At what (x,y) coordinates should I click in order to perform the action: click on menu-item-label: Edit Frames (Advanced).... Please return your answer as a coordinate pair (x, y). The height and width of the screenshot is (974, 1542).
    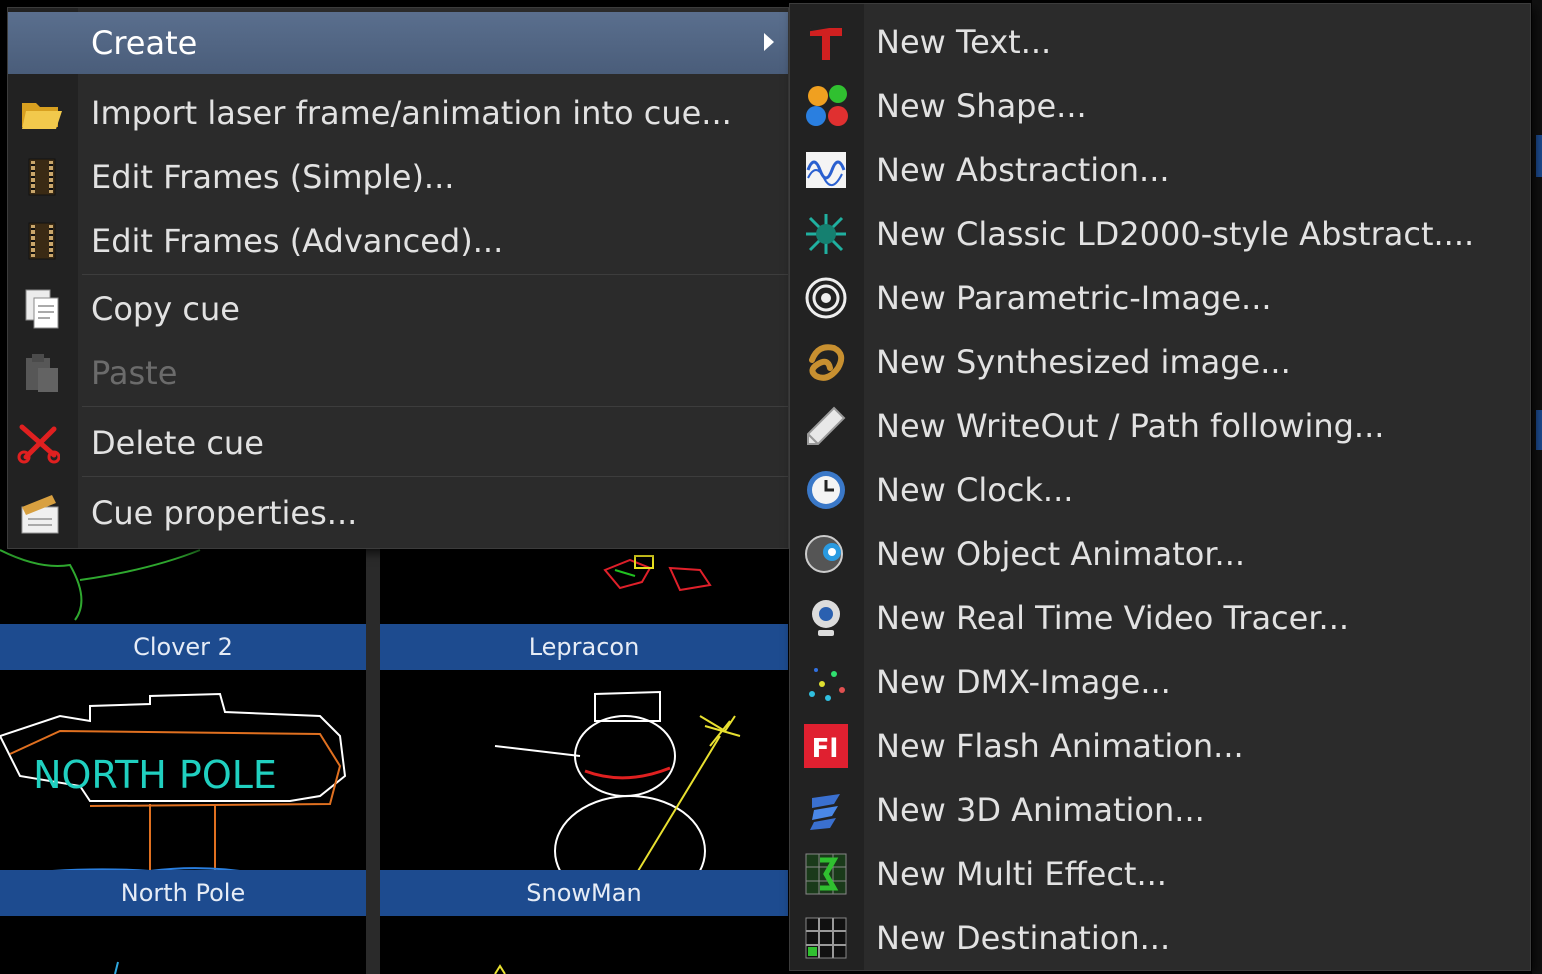
    Looking at the image, I should click on (297, 241).